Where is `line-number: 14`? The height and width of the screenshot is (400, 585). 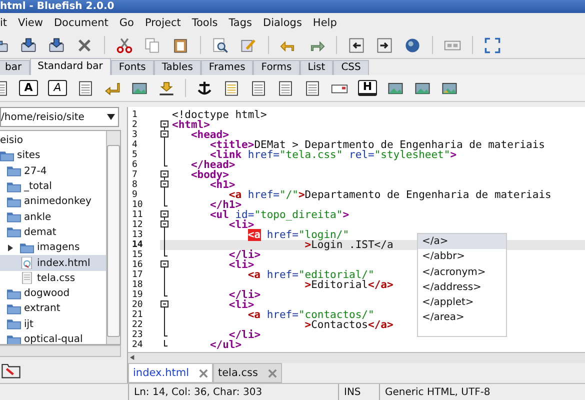 line-number: 14 is located at coordinates (144, 245).